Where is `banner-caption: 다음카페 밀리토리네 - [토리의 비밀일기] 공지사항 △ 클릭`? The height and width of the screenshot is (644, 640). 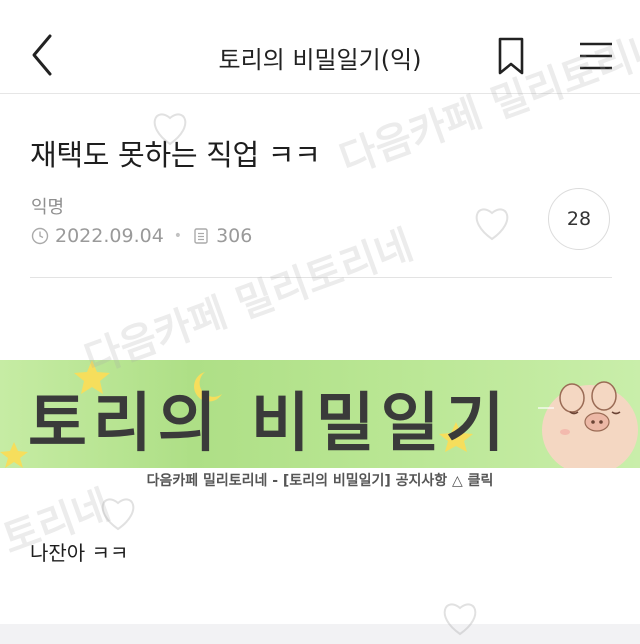 banner-caption: 다음카페 밀리토리네 - [토리의 비밀일기] 공지사항 △ 클릭 is located at coordinates (320, 480).